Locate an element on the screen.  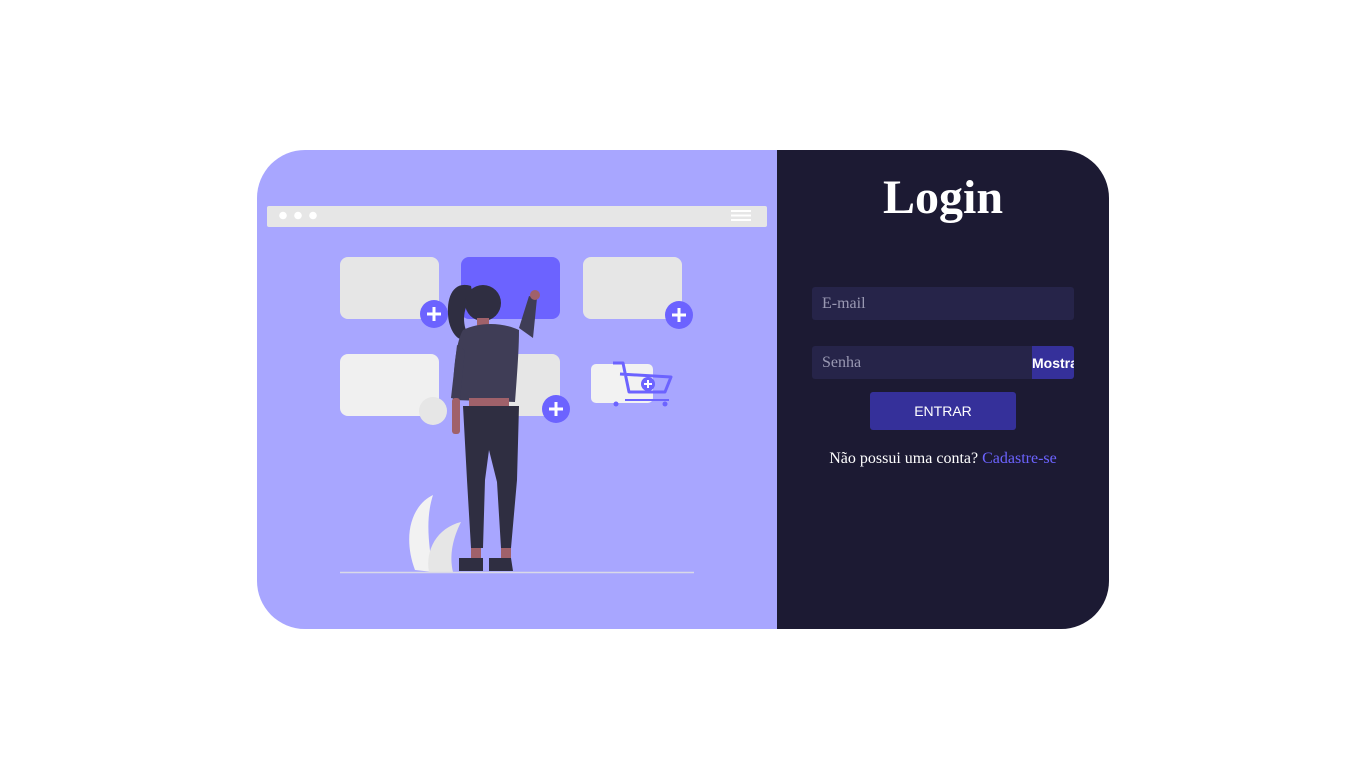
ellipsis-dots-icon is located at coordinates (298, 215).